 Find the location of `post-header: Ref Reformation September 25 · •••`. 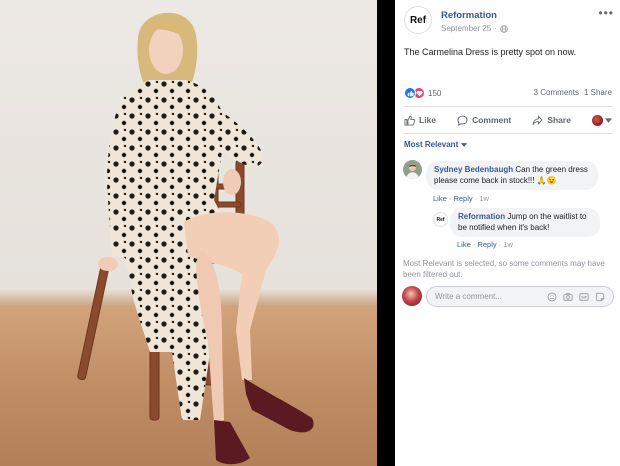

post-header: Ref Reformation September 25 · ••• is located at coordinates (509, 22).